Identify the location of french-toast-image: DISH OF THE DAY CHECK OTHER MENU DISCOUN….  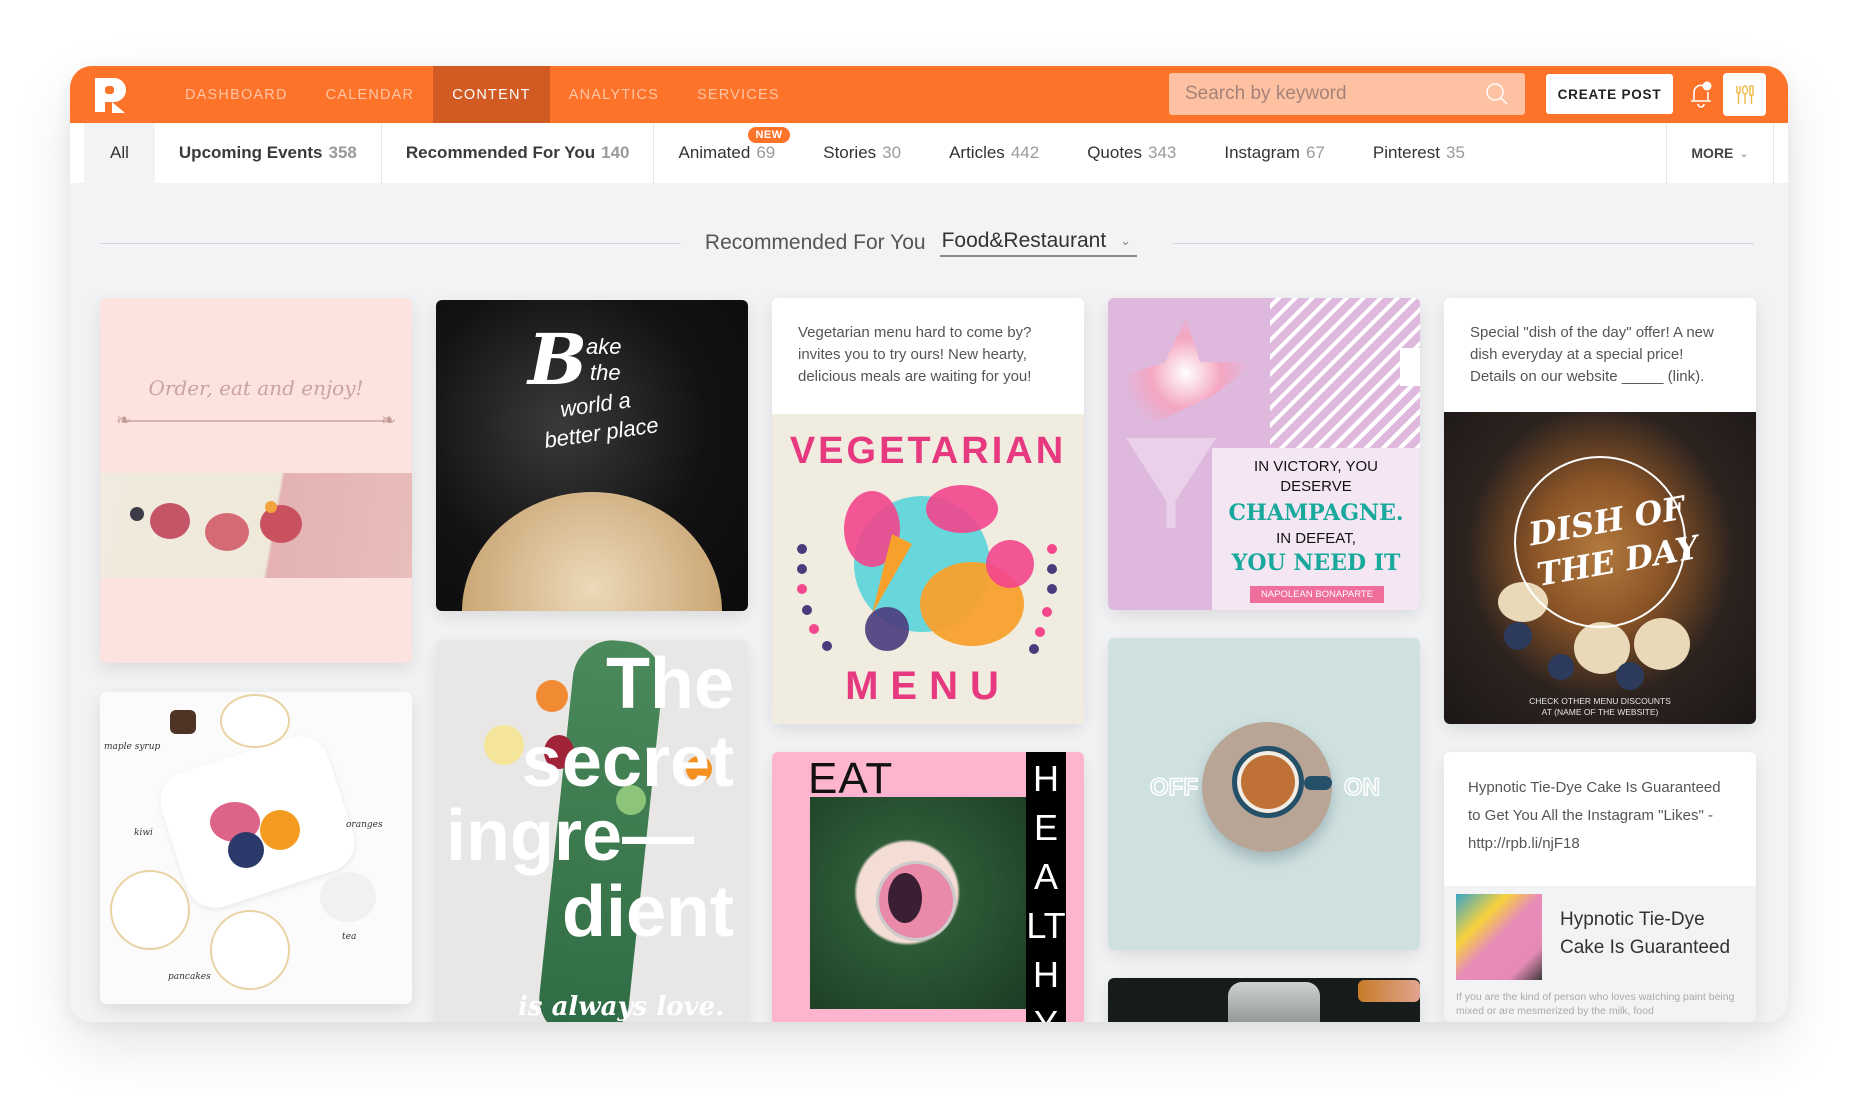
(1600, 568).